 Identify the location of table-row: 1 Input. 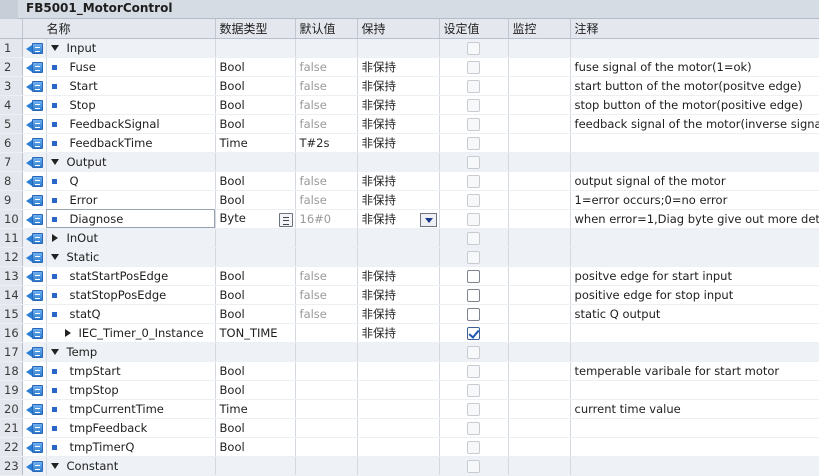
(409, 48).